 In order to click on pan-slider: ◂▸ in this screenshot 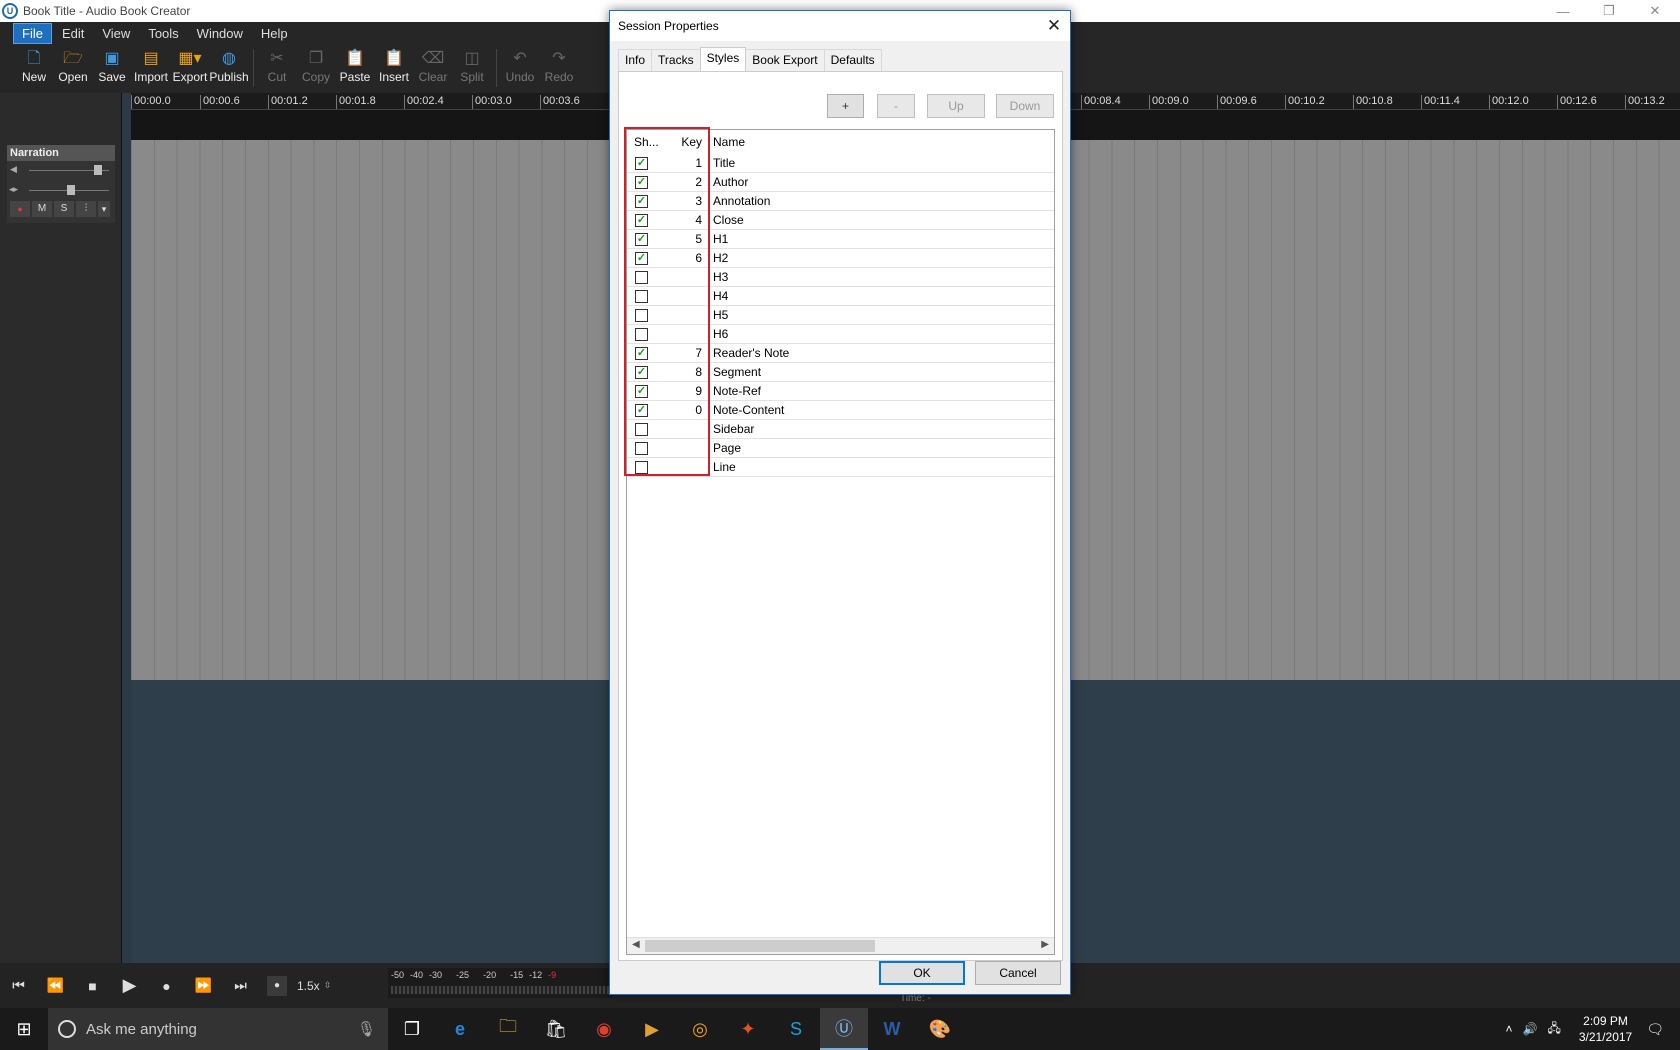, I will do `click(61, 191)`.